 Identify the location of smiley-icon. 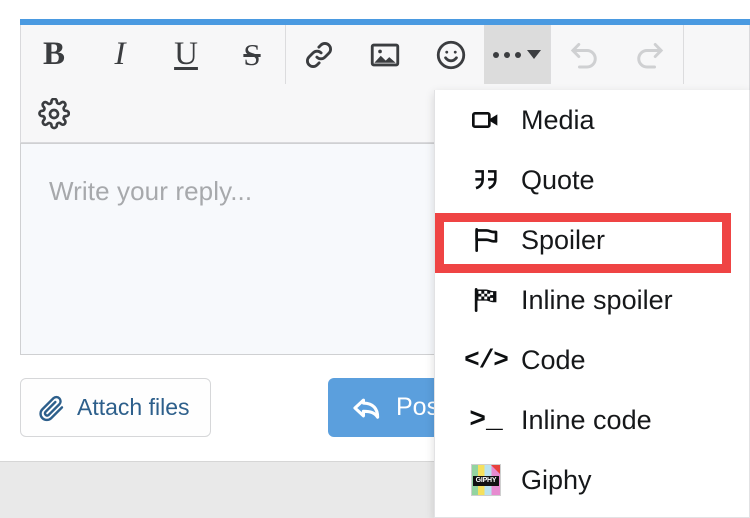
(451, 54).